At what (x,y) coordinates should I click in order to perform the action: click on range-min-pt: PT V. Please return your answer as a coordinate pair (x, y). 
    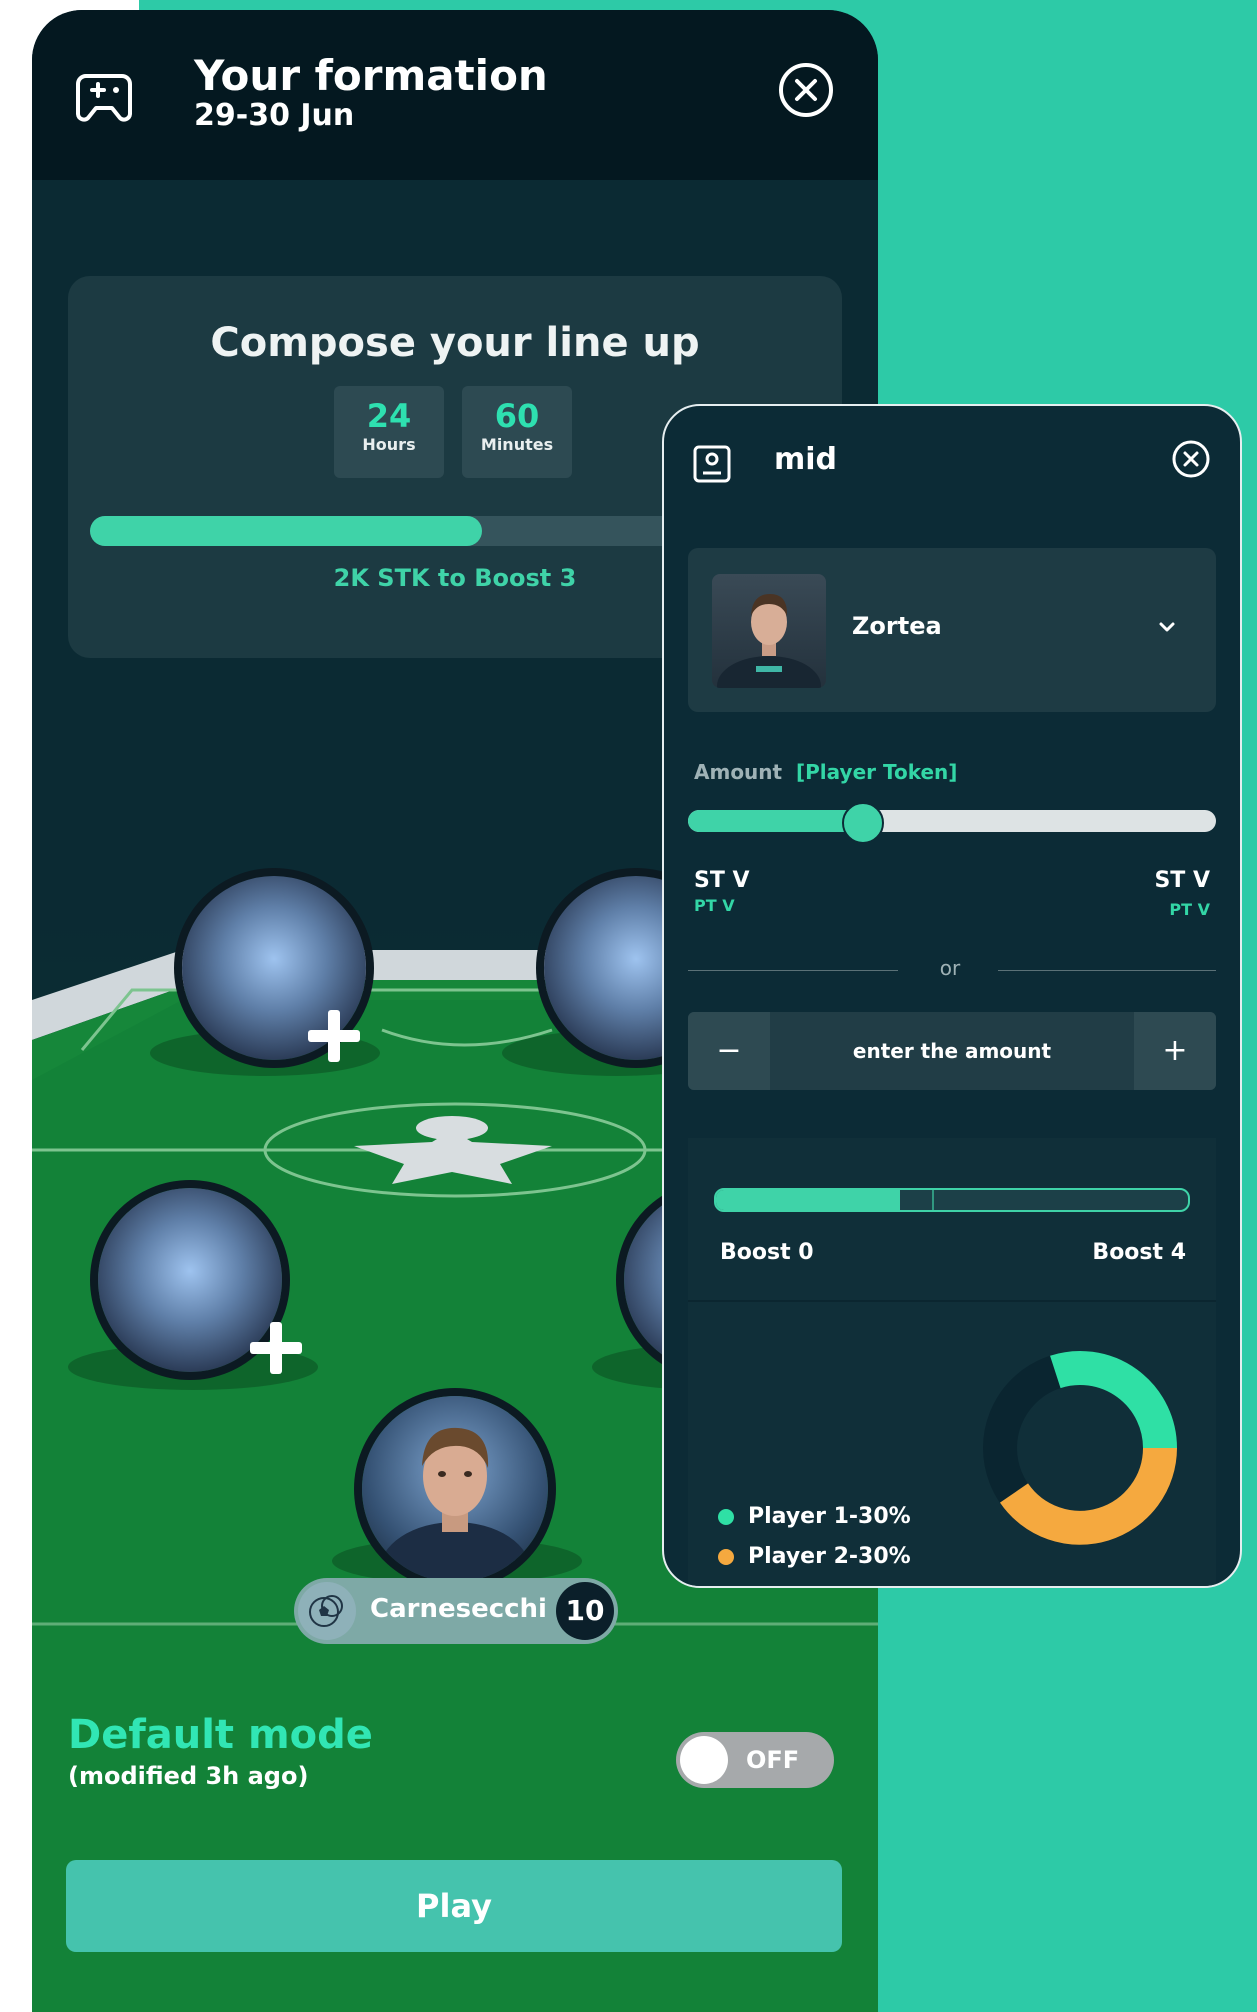
    Looking at the image, I should click on (714, 905).